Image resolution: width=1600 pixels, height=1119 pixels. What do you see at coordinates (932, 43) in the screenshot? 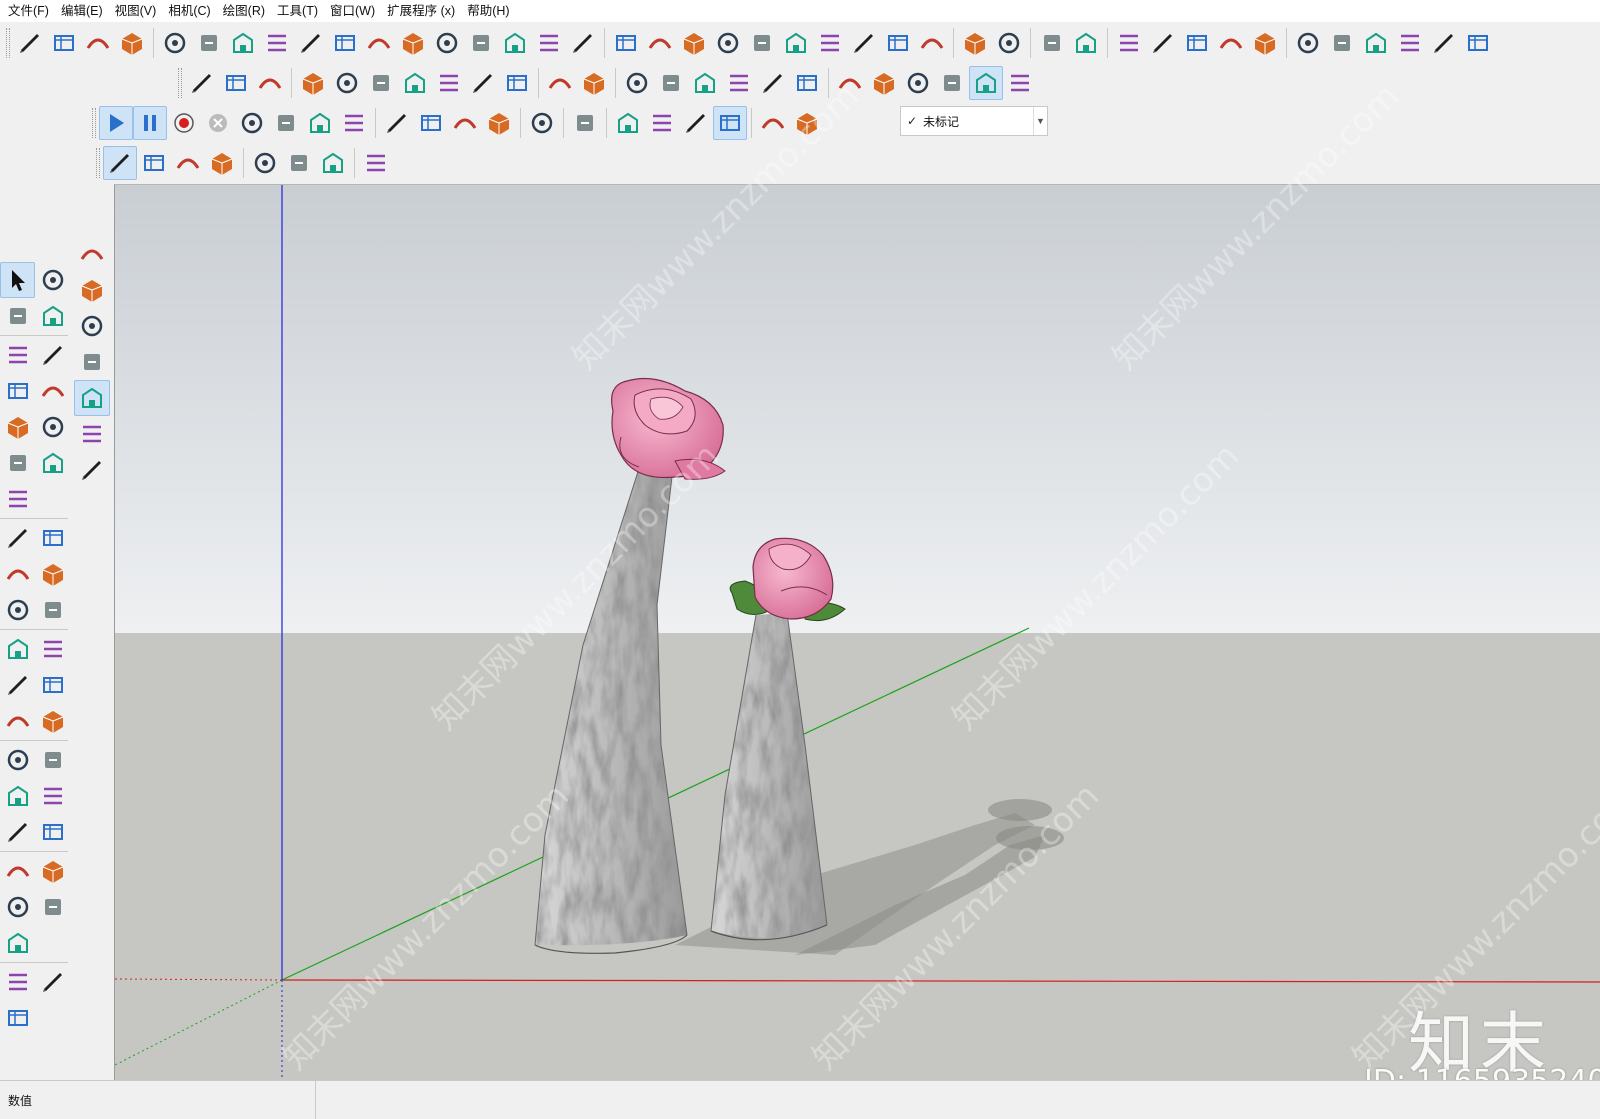
I see `solid-icon` at bounding box center [932, 43].